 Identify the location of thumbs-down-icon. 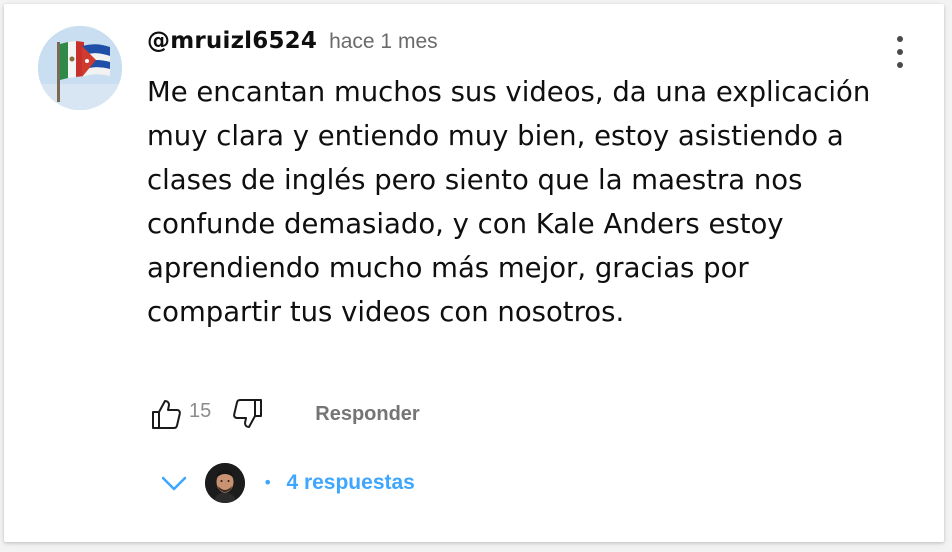
(248, 413).